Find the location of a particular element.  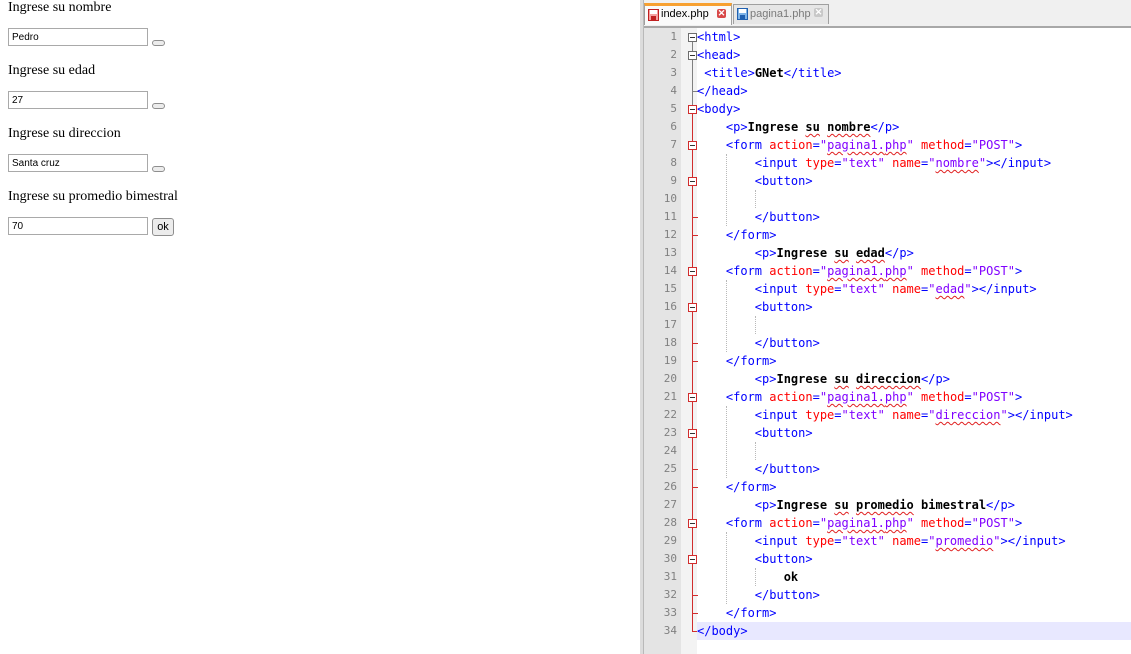

nombre-input: Pedro is located at coordinates (78, 37).